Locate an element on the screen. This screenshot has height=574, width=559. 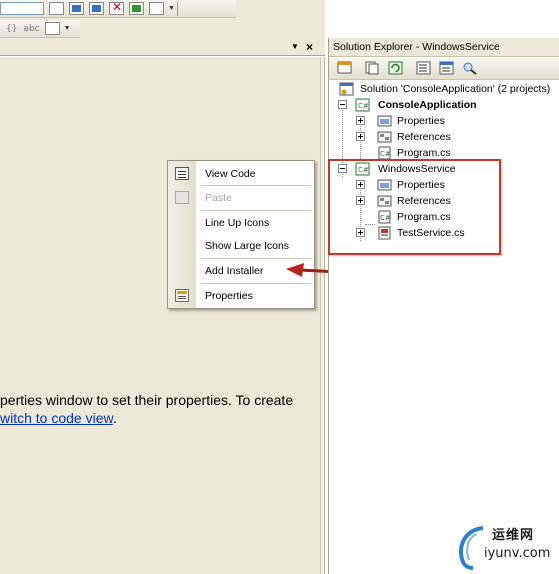
menu-item-label: Add Installer is located at coordinates (234, 271).